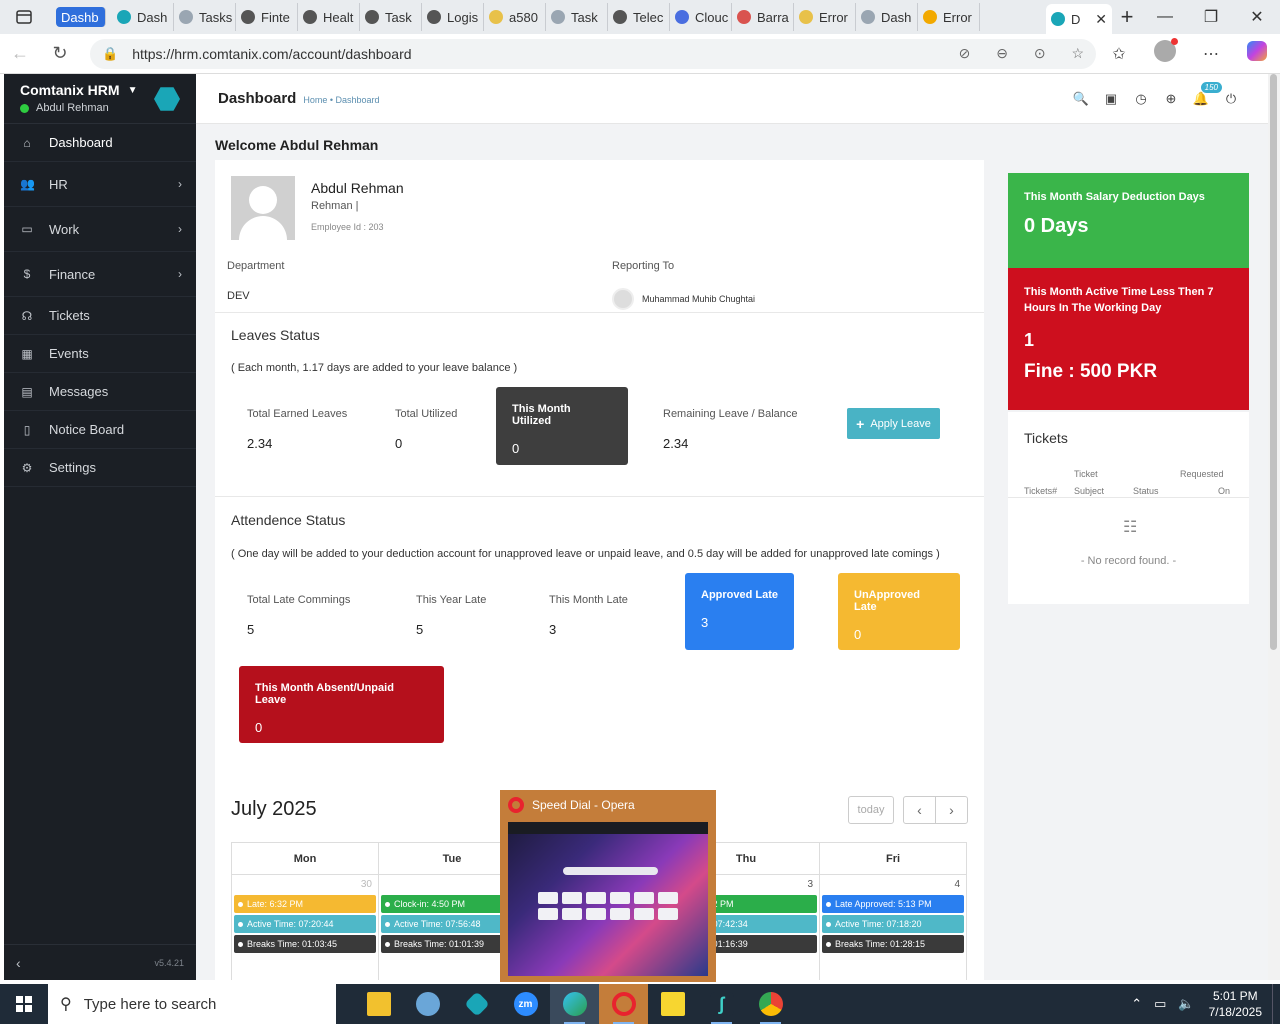 The height and width of the screenshot is (1024, 1280). Describe the element at coordinates (515, 17) in the screenshot. I see `browser-tab: a580` at that location.